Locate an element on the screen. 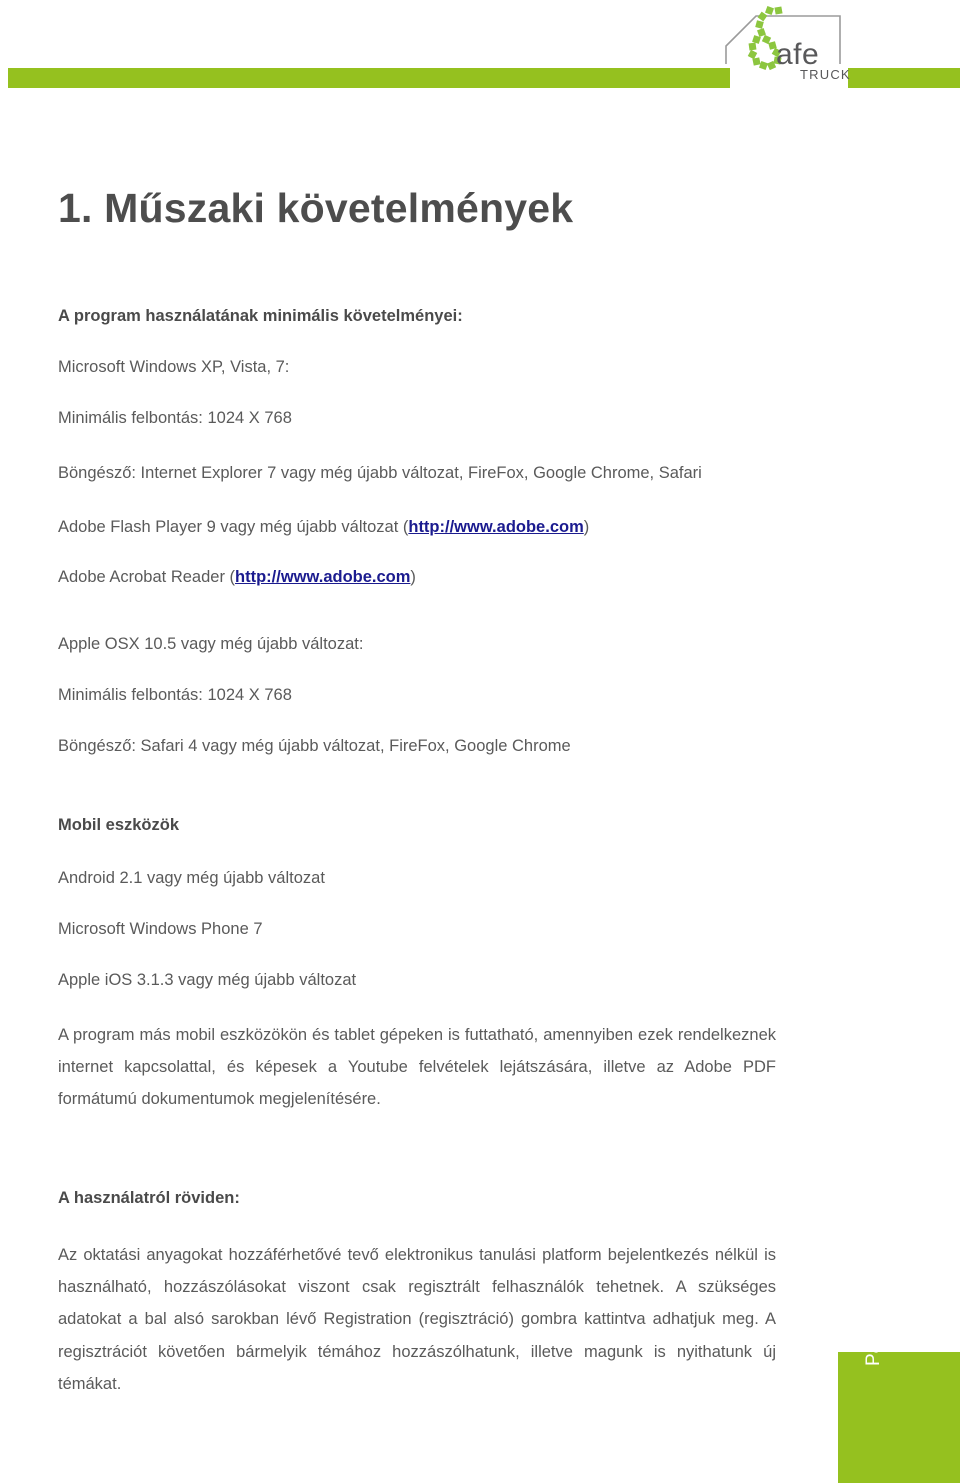 The width and height of the screenshot is (960, 1483). windows-heading: Microsoft Windows XP, Vista, 7: is located at coordinates (174, 367).